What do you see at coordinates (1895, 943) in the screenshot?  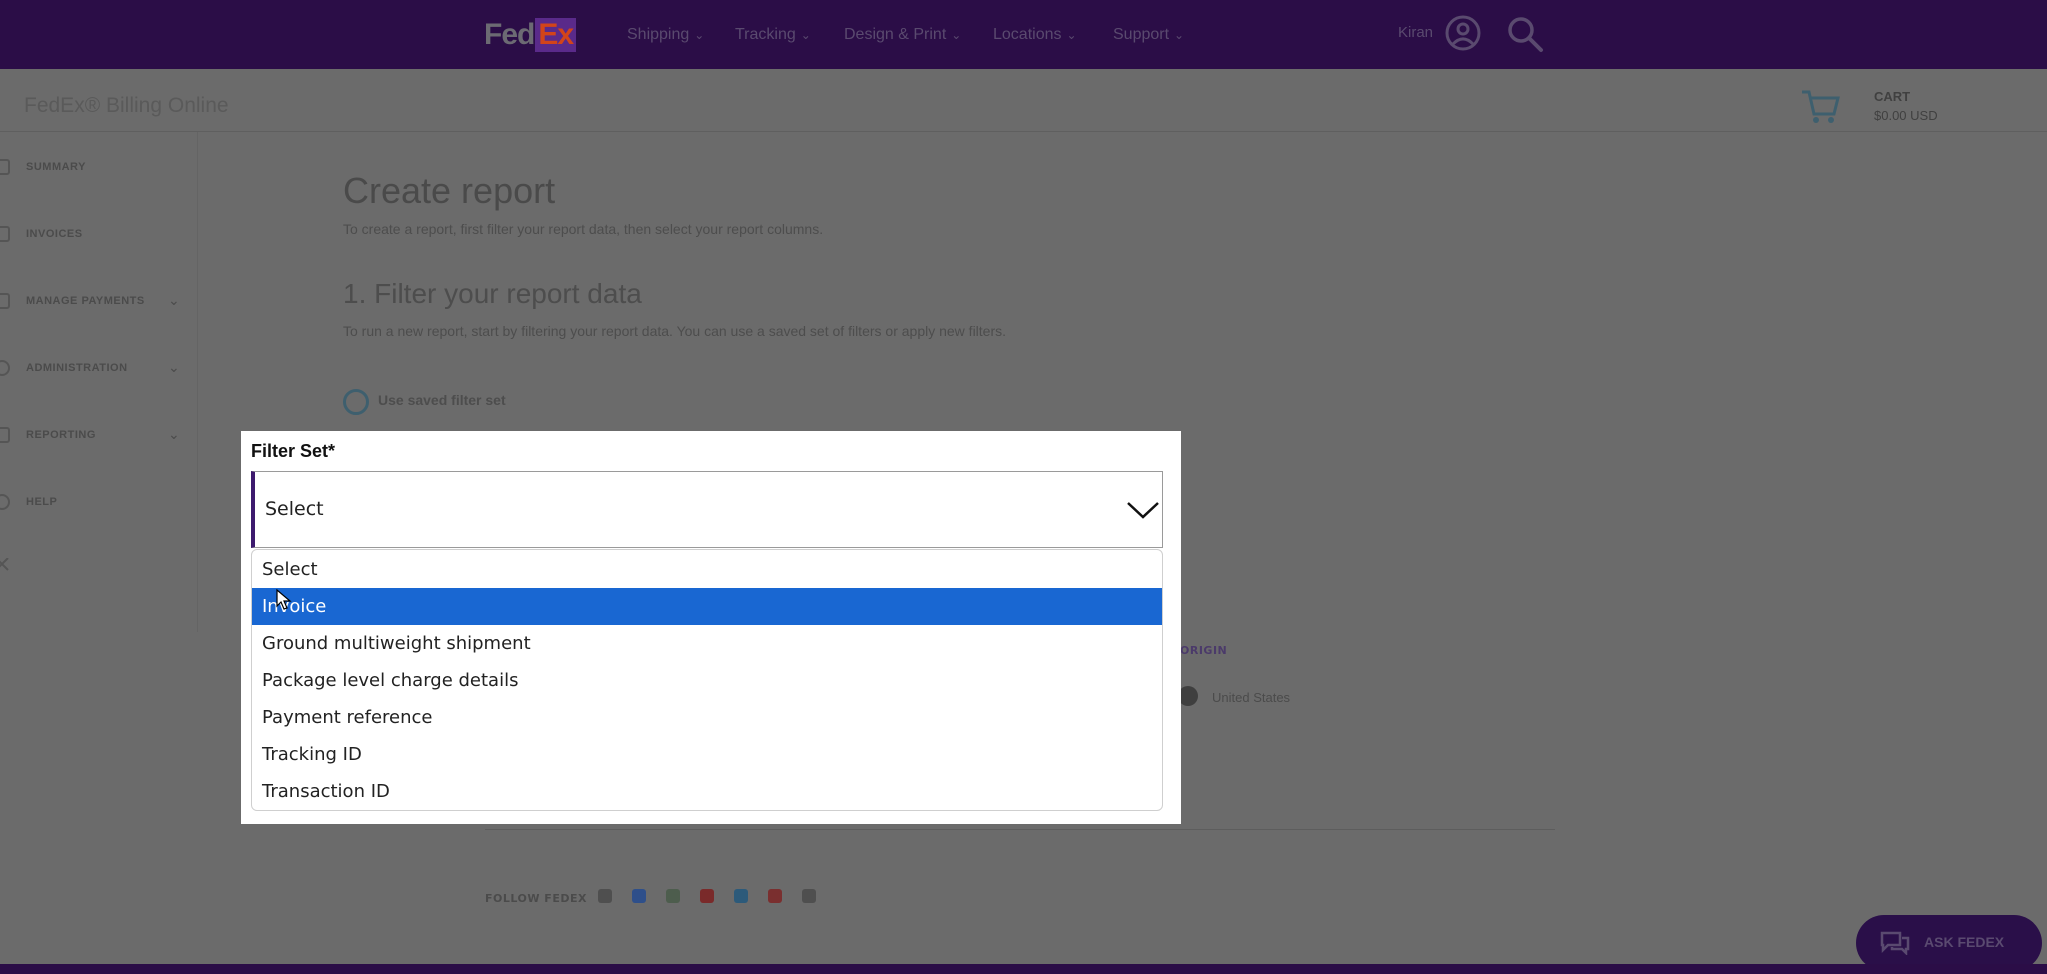 I see `chat-icon` at bounding box center [1895, 943].